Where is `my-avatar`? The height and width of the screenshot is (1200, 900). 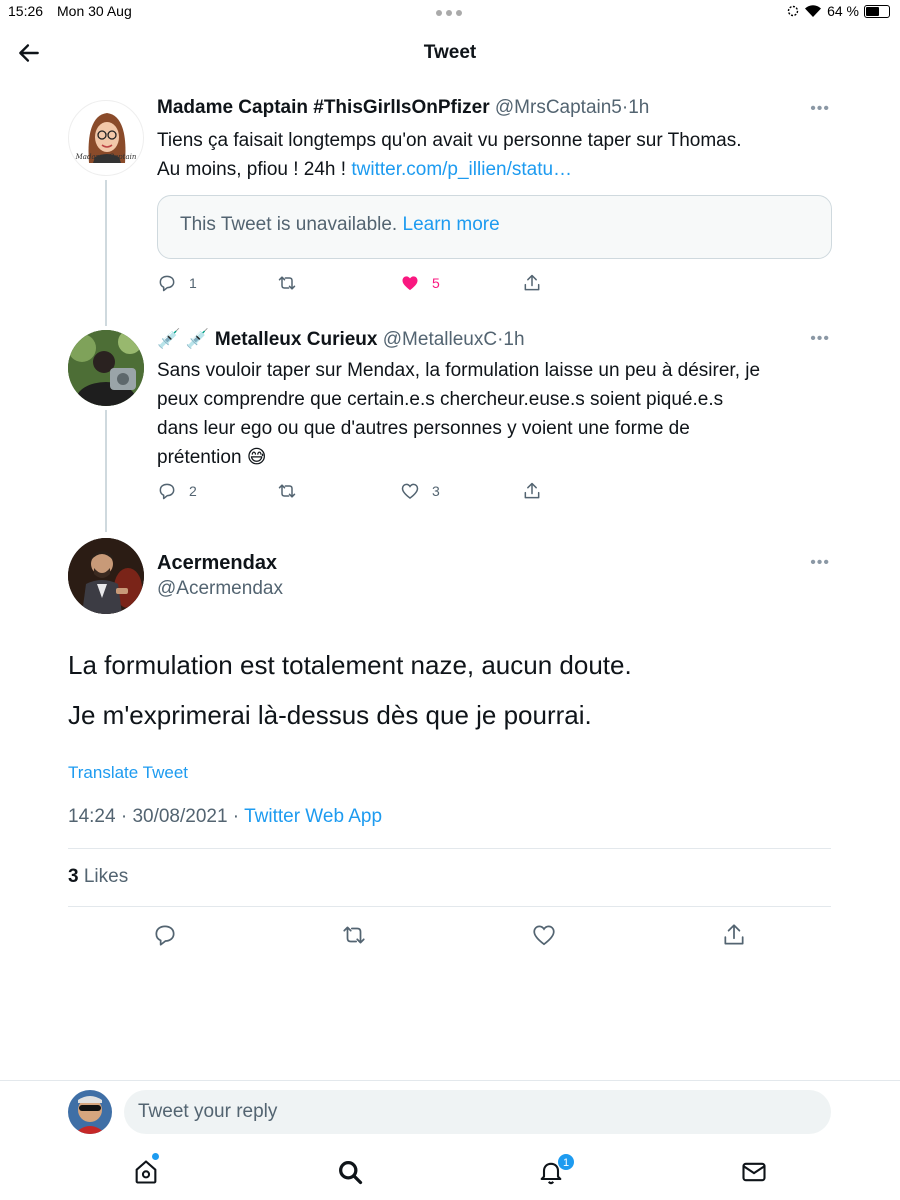 my-avatar is located at coordinates (90, 1112).